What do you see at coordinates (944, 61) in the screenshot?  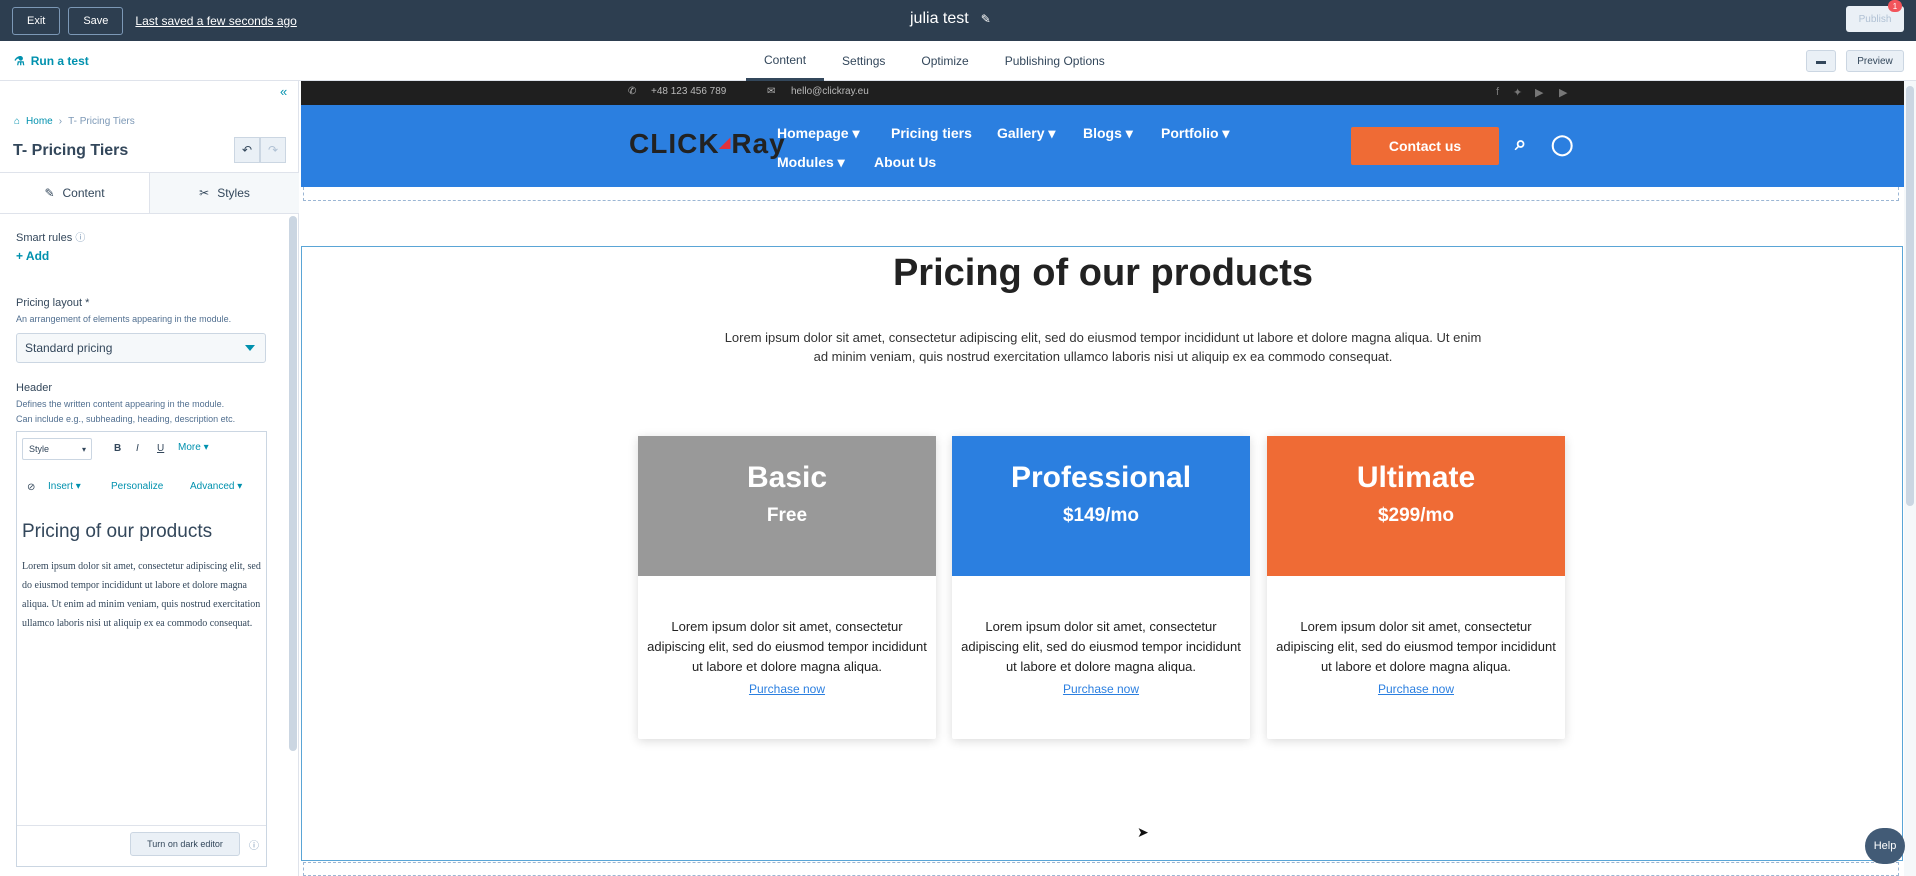 I see `tab-optimize: Optimize` at bounding box center [944, 61].